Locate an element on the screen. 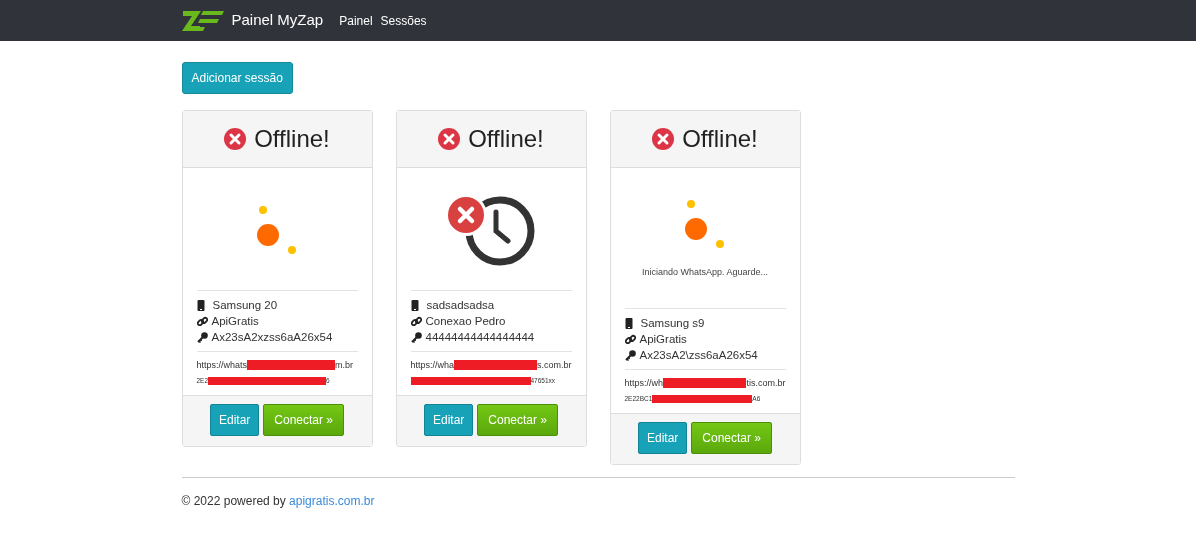  device-name: Samsung 20 is located at coordinates (245, 305).